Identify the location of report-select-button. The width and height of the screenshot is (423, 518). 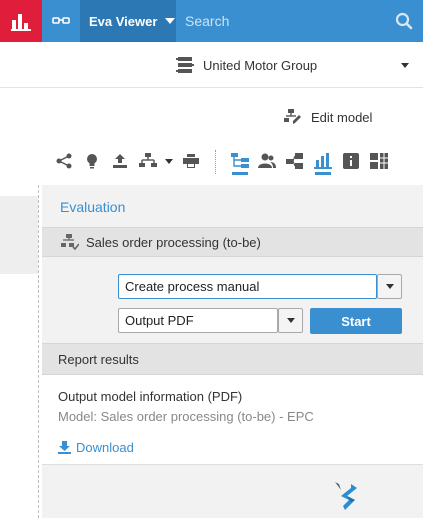
(389, 286).